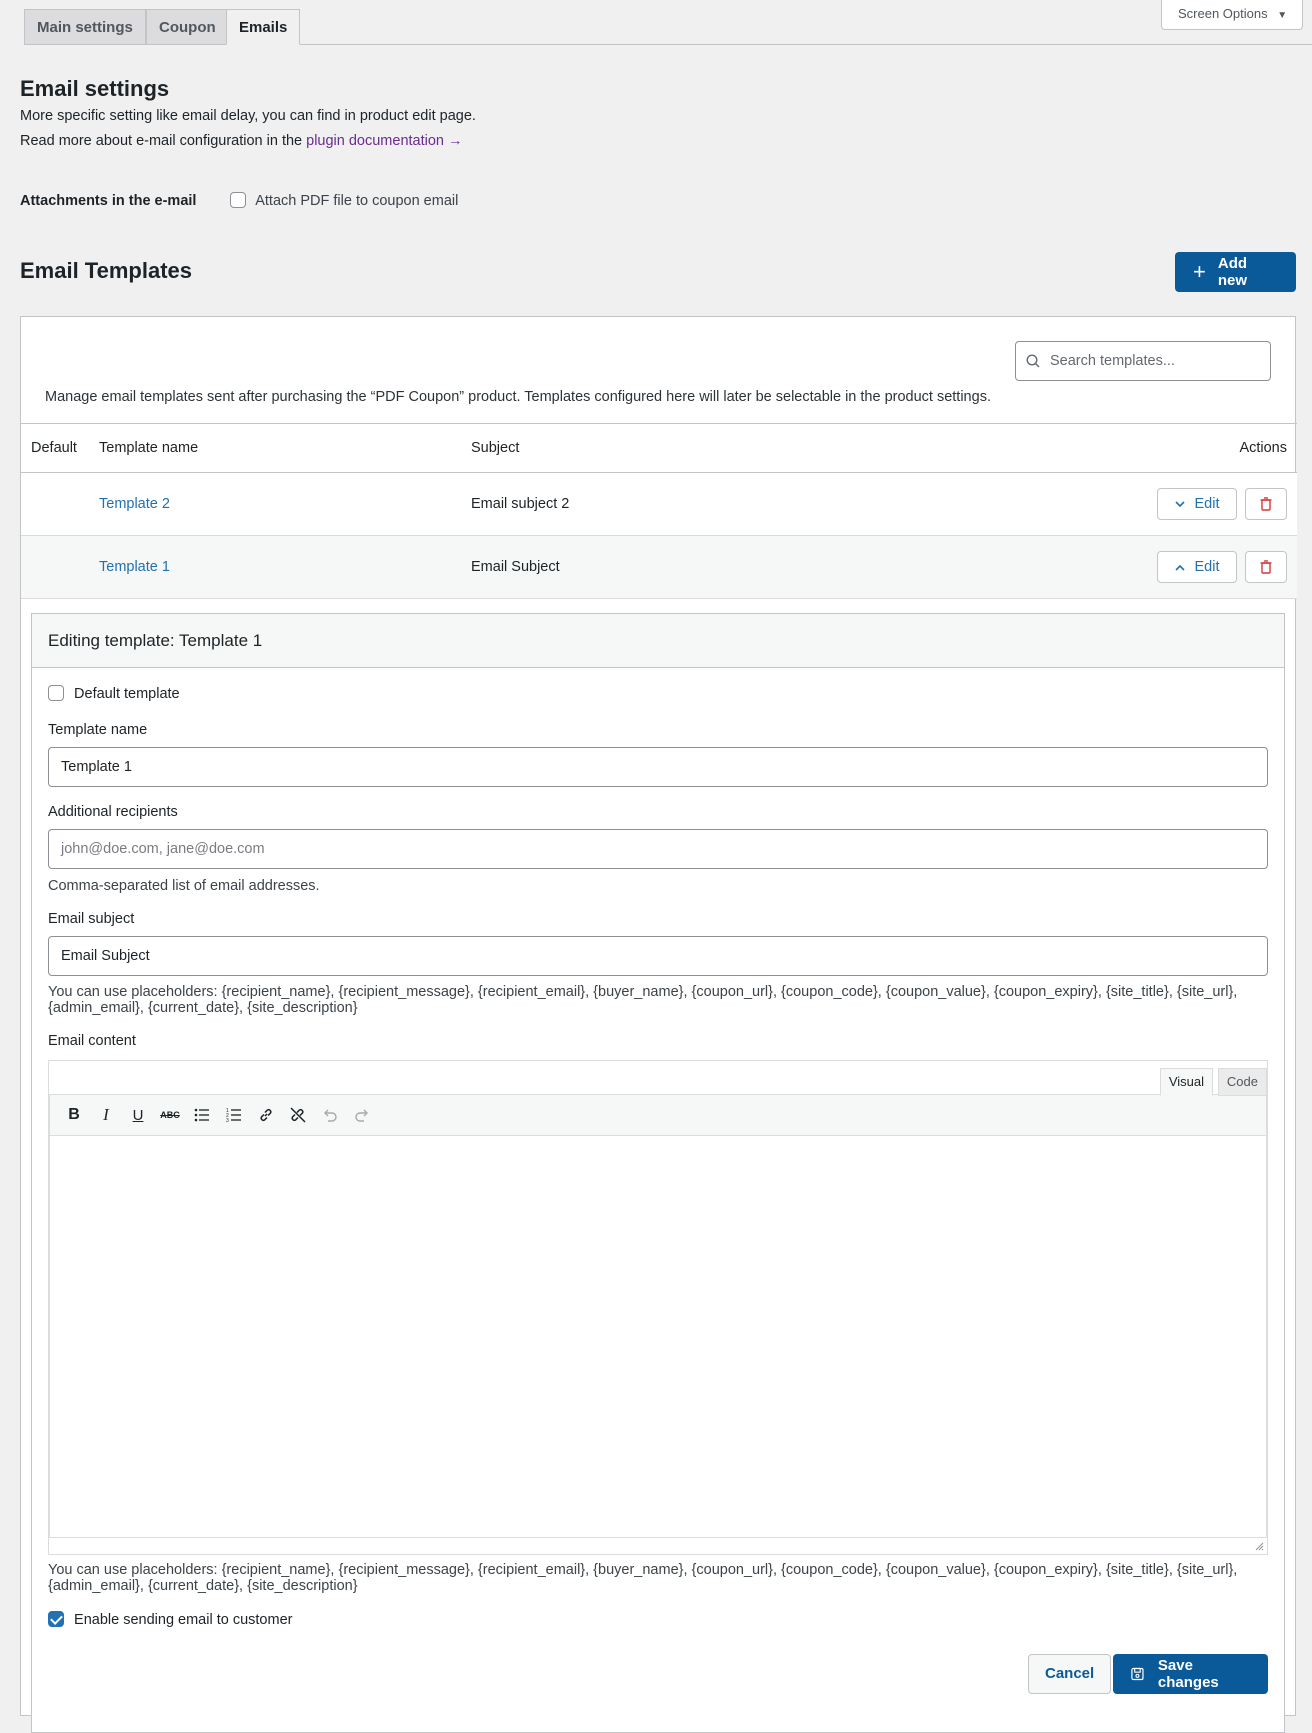  What do you see at coordinates (202, 1115) in the screenshot?
I see `bullet-list-icon` at bounding box center [202, 1115].